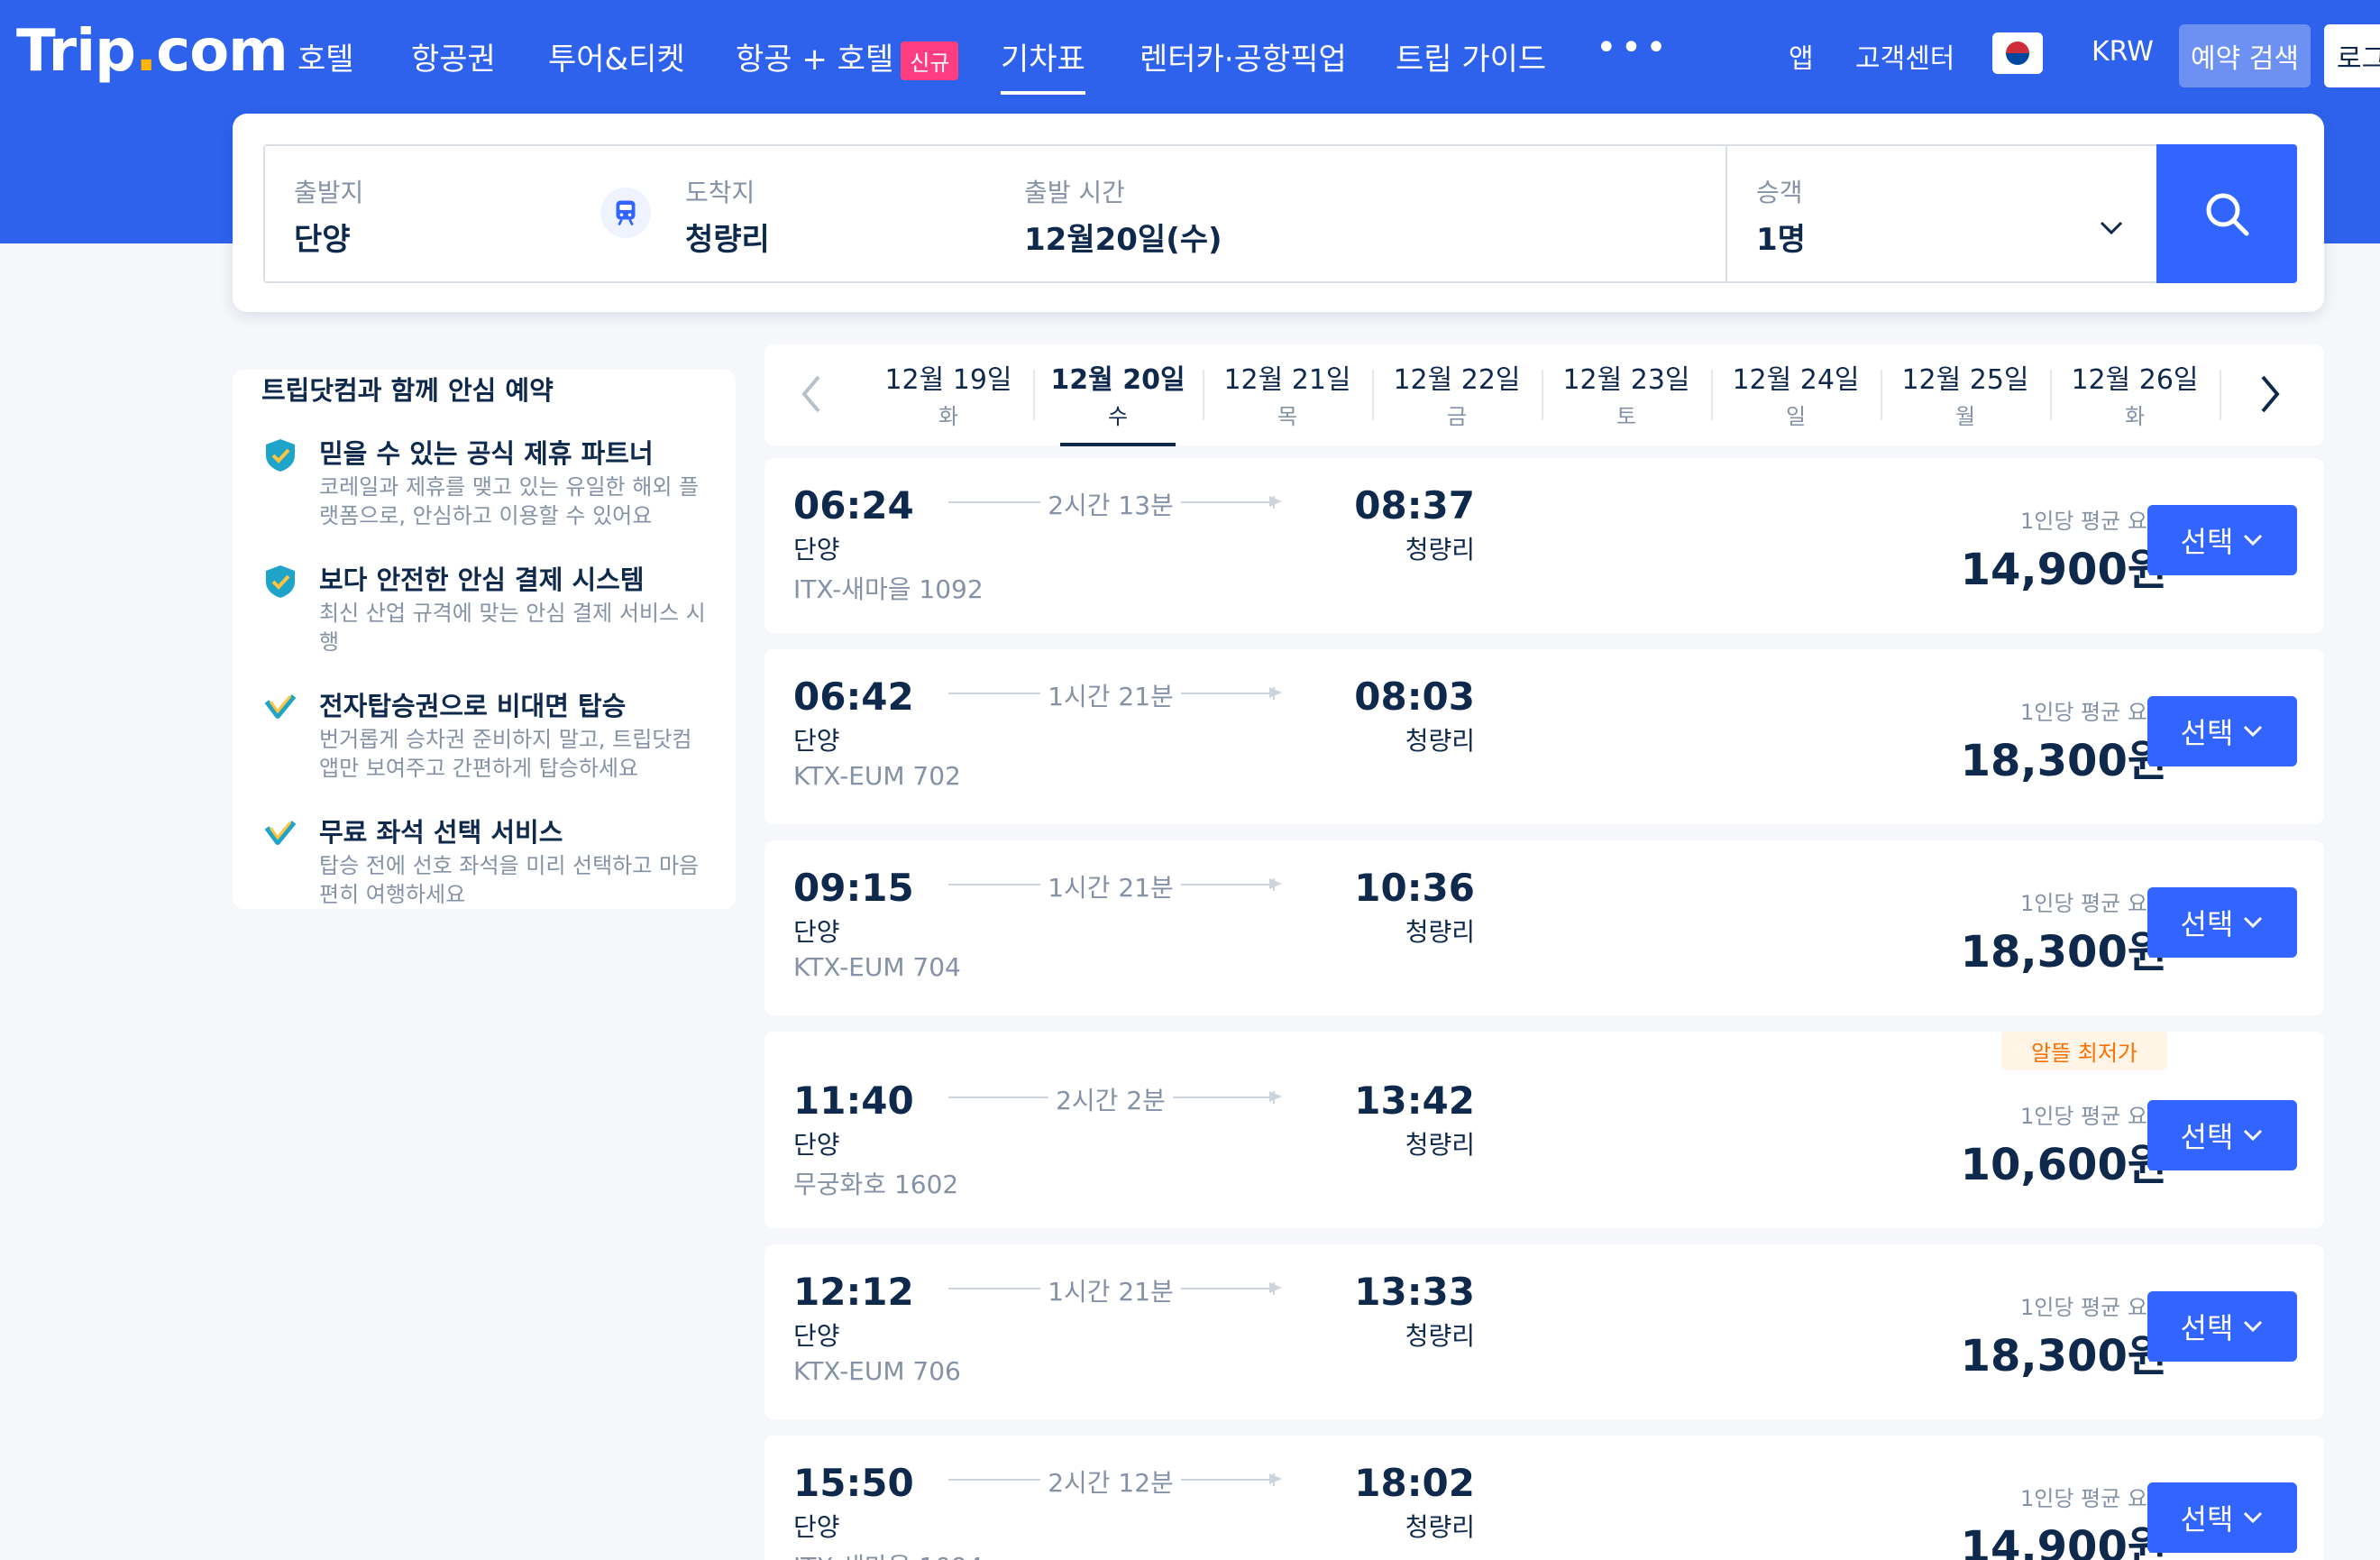  What do you see at coordinates (2352, 55) in the screenshot?
I see `login-button: 로그` at bounding box center [2352, 55].